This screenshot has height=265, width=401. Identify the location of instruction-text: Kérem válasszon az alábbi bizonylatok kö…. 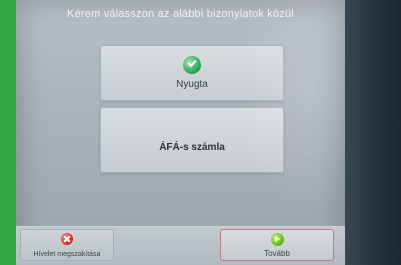
(180, 14).